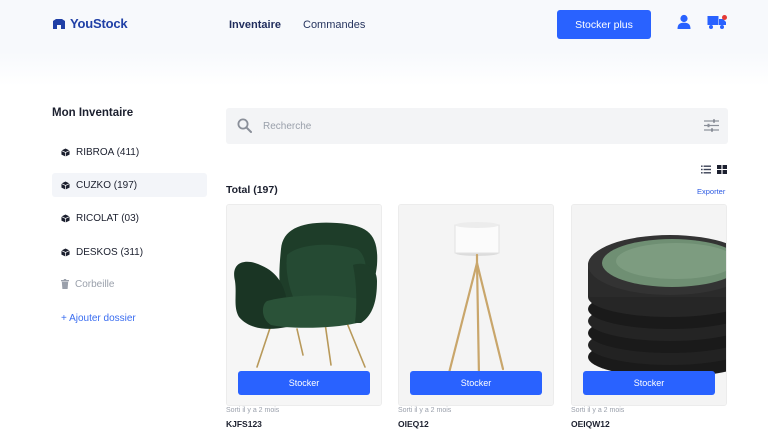 This screenshot has height=440, width=768. Describe the element at coordinates (59, 23) in the screenshot. I see `logo-icon` at that location.